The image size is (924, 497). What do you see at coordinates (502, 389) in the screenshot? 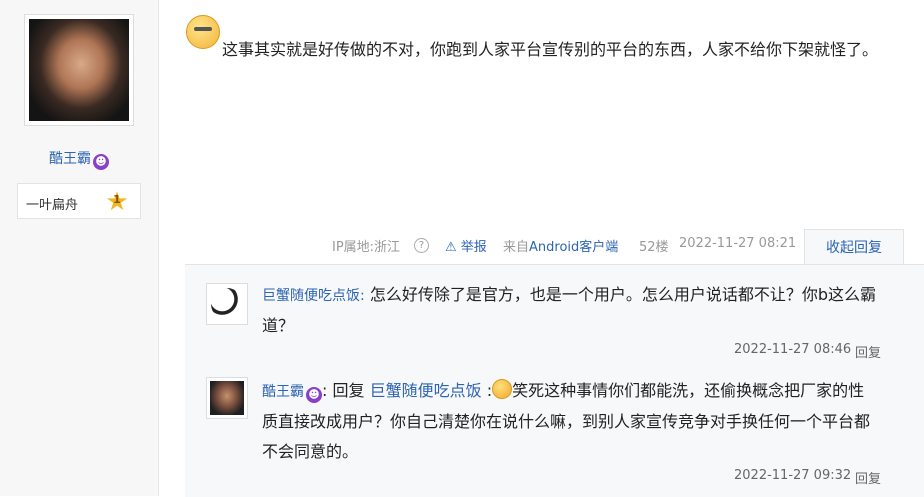
I see `smile-emoji-icon` at bounding box center [502, 389].